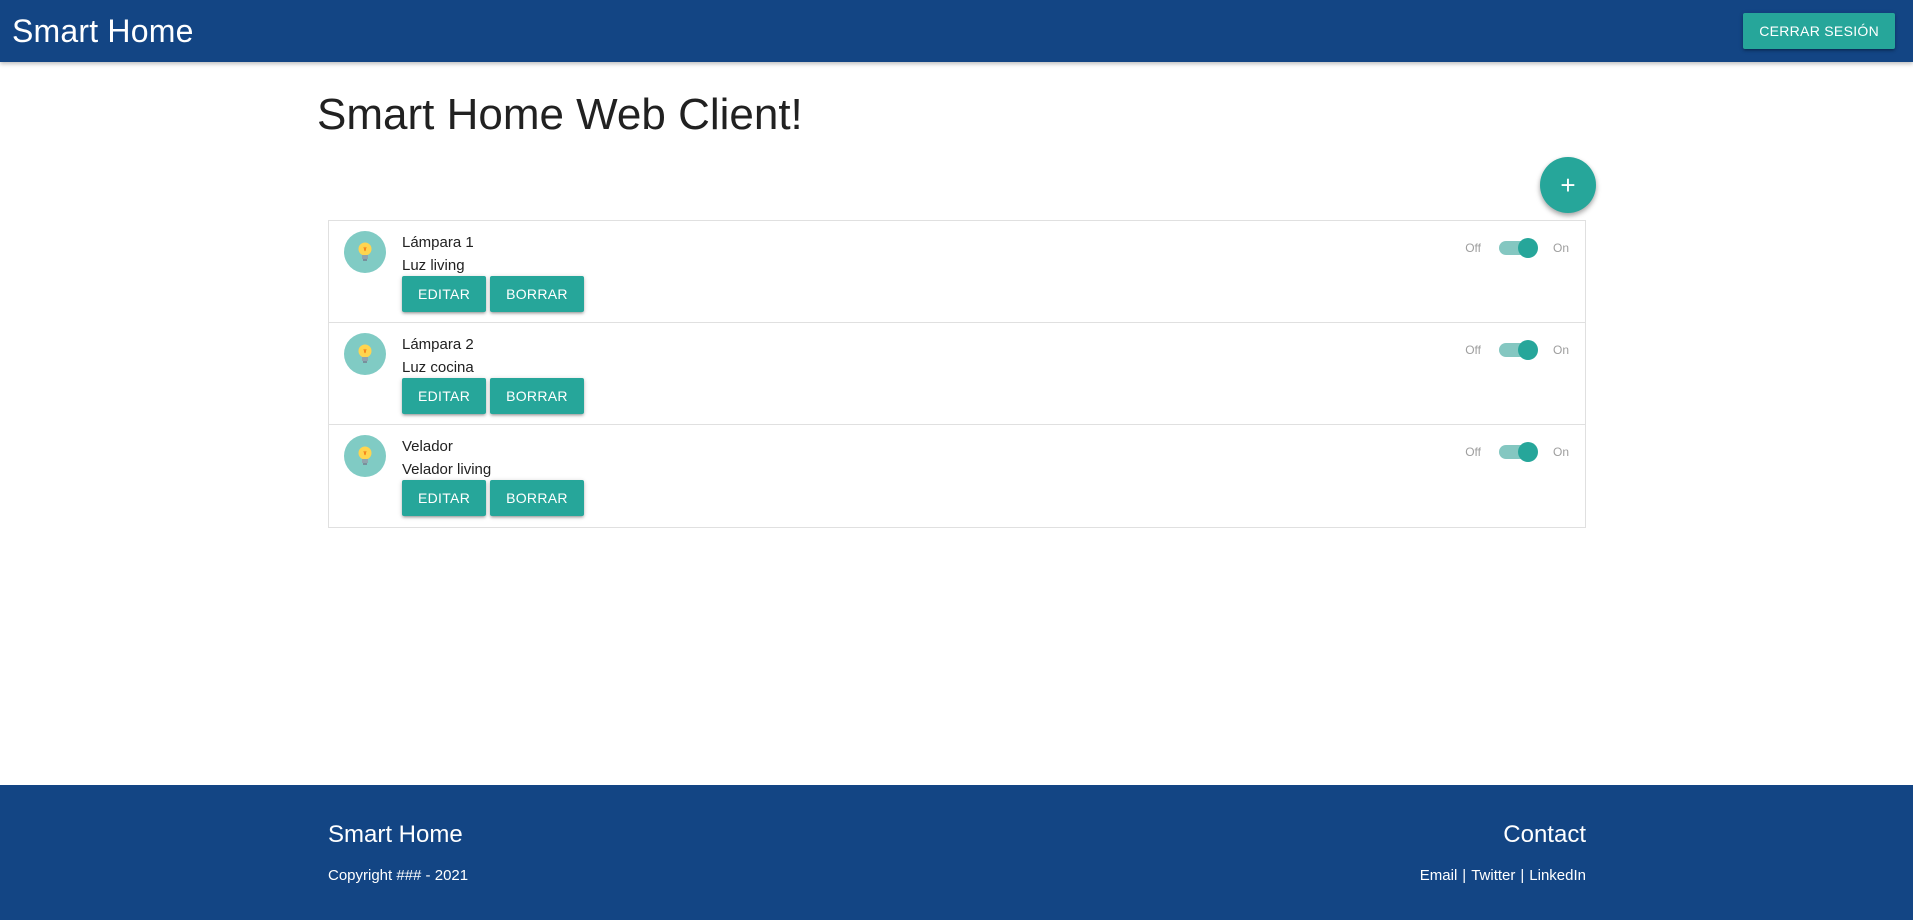  I want to click on footer-brand: Smart Home, so click(395, 834).